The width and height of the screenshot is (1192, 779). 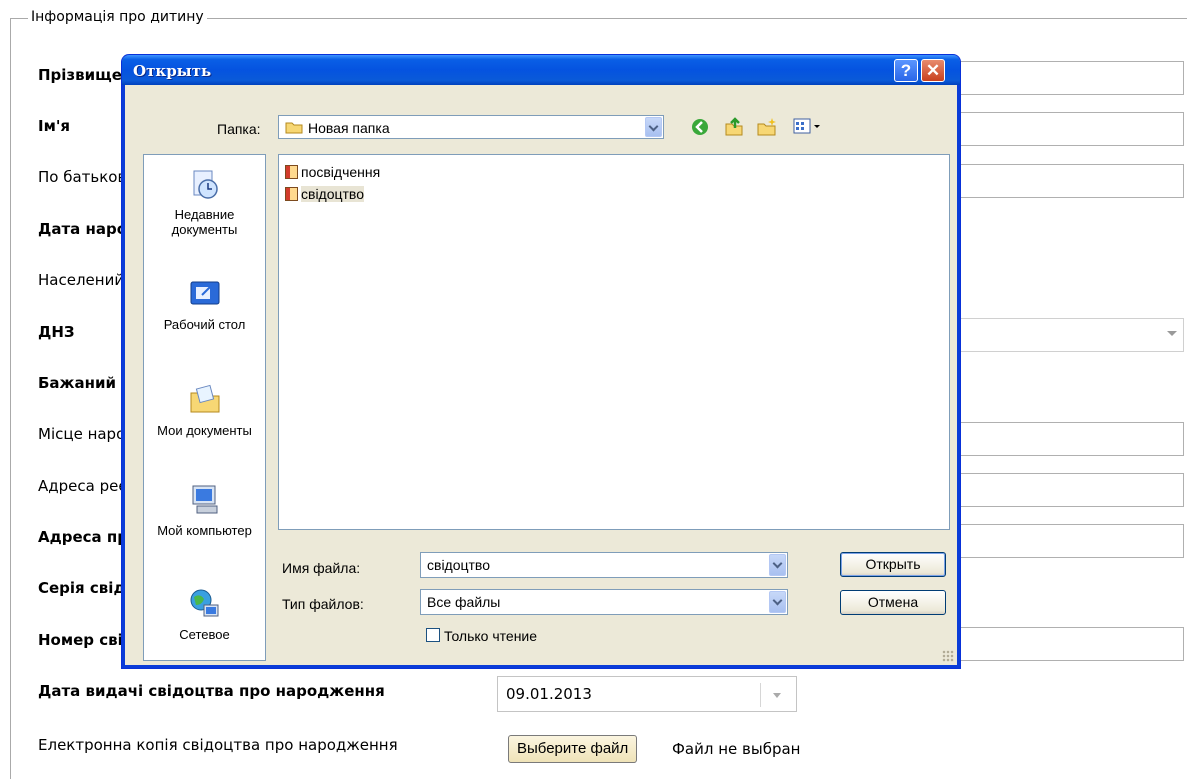 I want to click on filename-label: Имя файла:, so click(x=321, y=568).